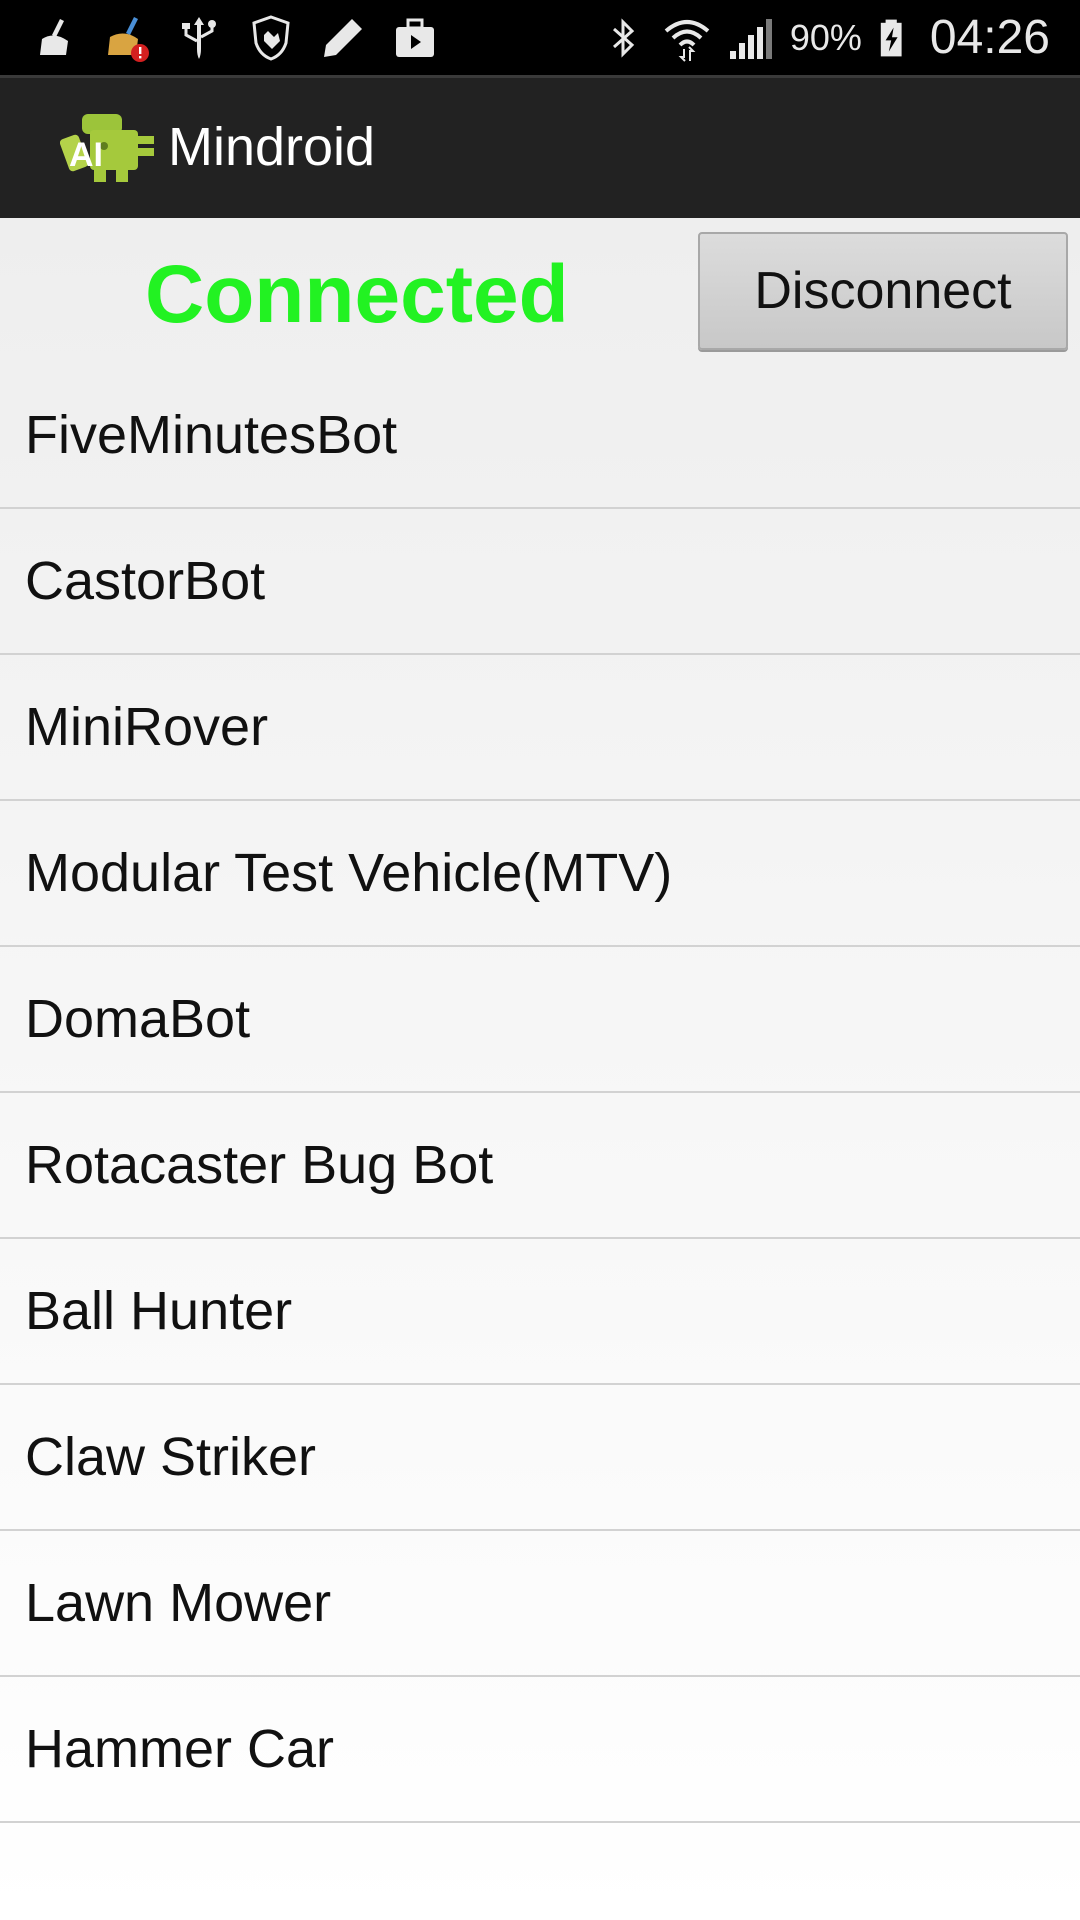 The width and height of the screenshot is (1080, 1920). Describe the element at coordinates (271, 37) in the screenshot. I see `shield-hand-icon` at that location.